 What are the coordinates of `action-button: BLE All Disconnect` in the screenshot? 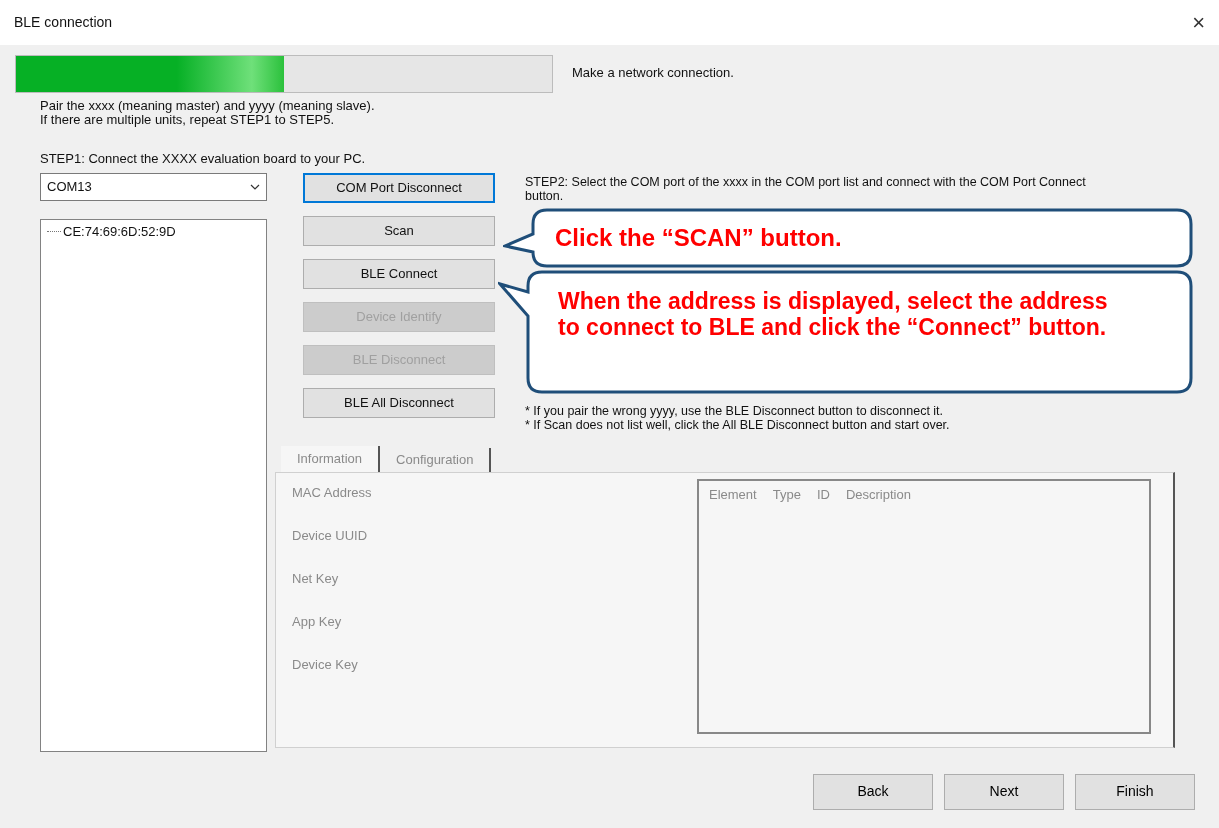 It's located at (399, 402).